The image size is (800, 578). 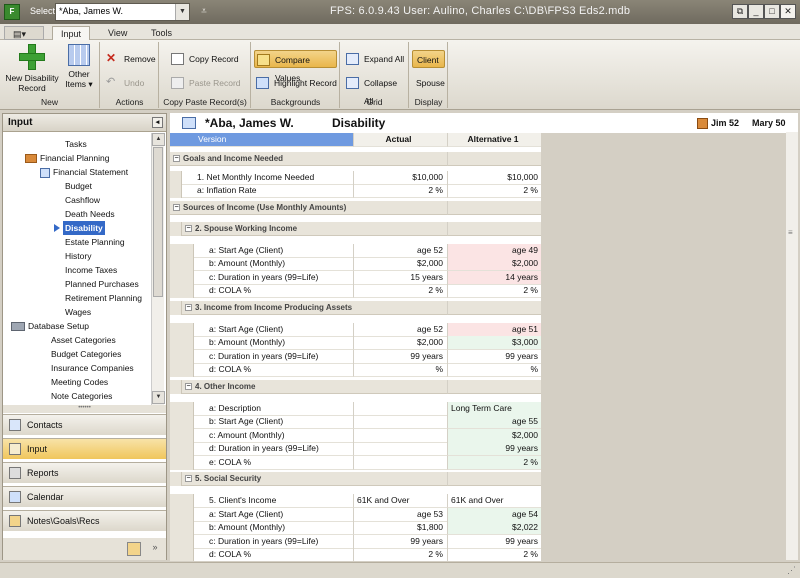 I want to click on app-menu-button: ▤▾, so click(x=24, y=33).